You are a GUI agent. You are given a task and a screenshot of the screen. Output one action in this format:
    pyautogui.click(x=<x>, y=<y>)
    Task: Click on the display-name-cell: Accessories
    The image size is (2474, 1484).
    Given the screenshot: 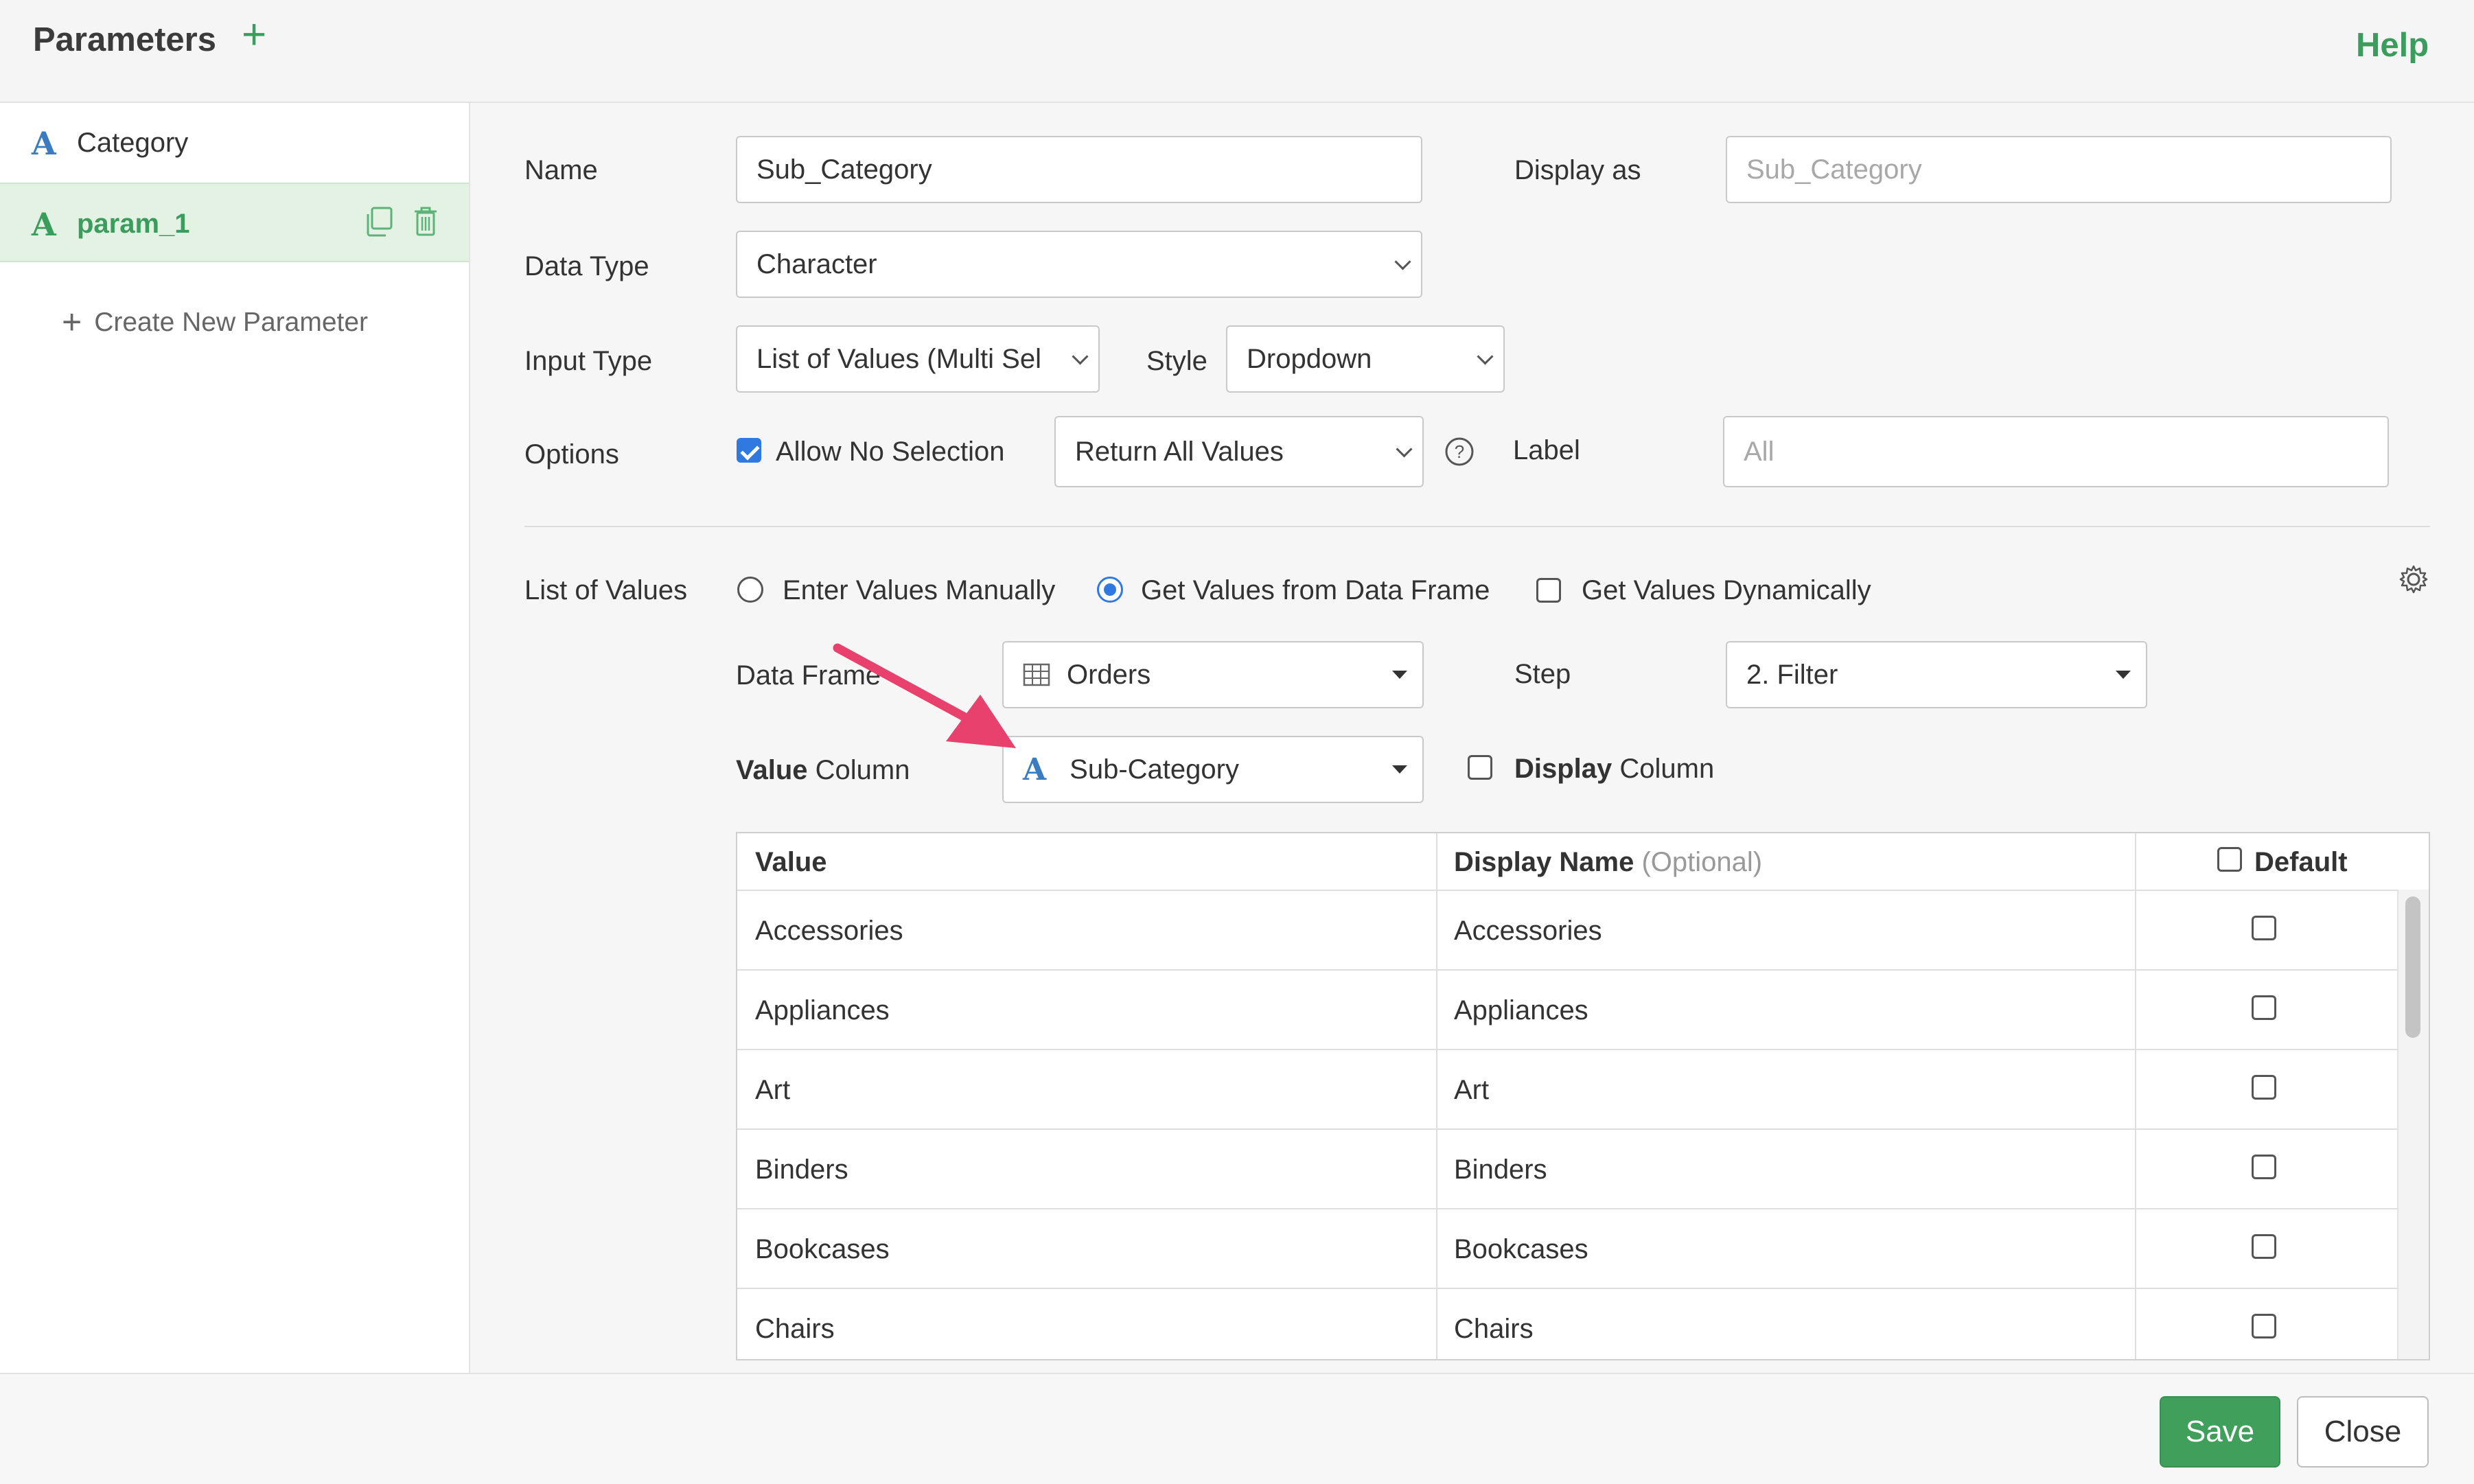 What is the action you would take?
    pyautogui.click(x=1528, y=931)
    